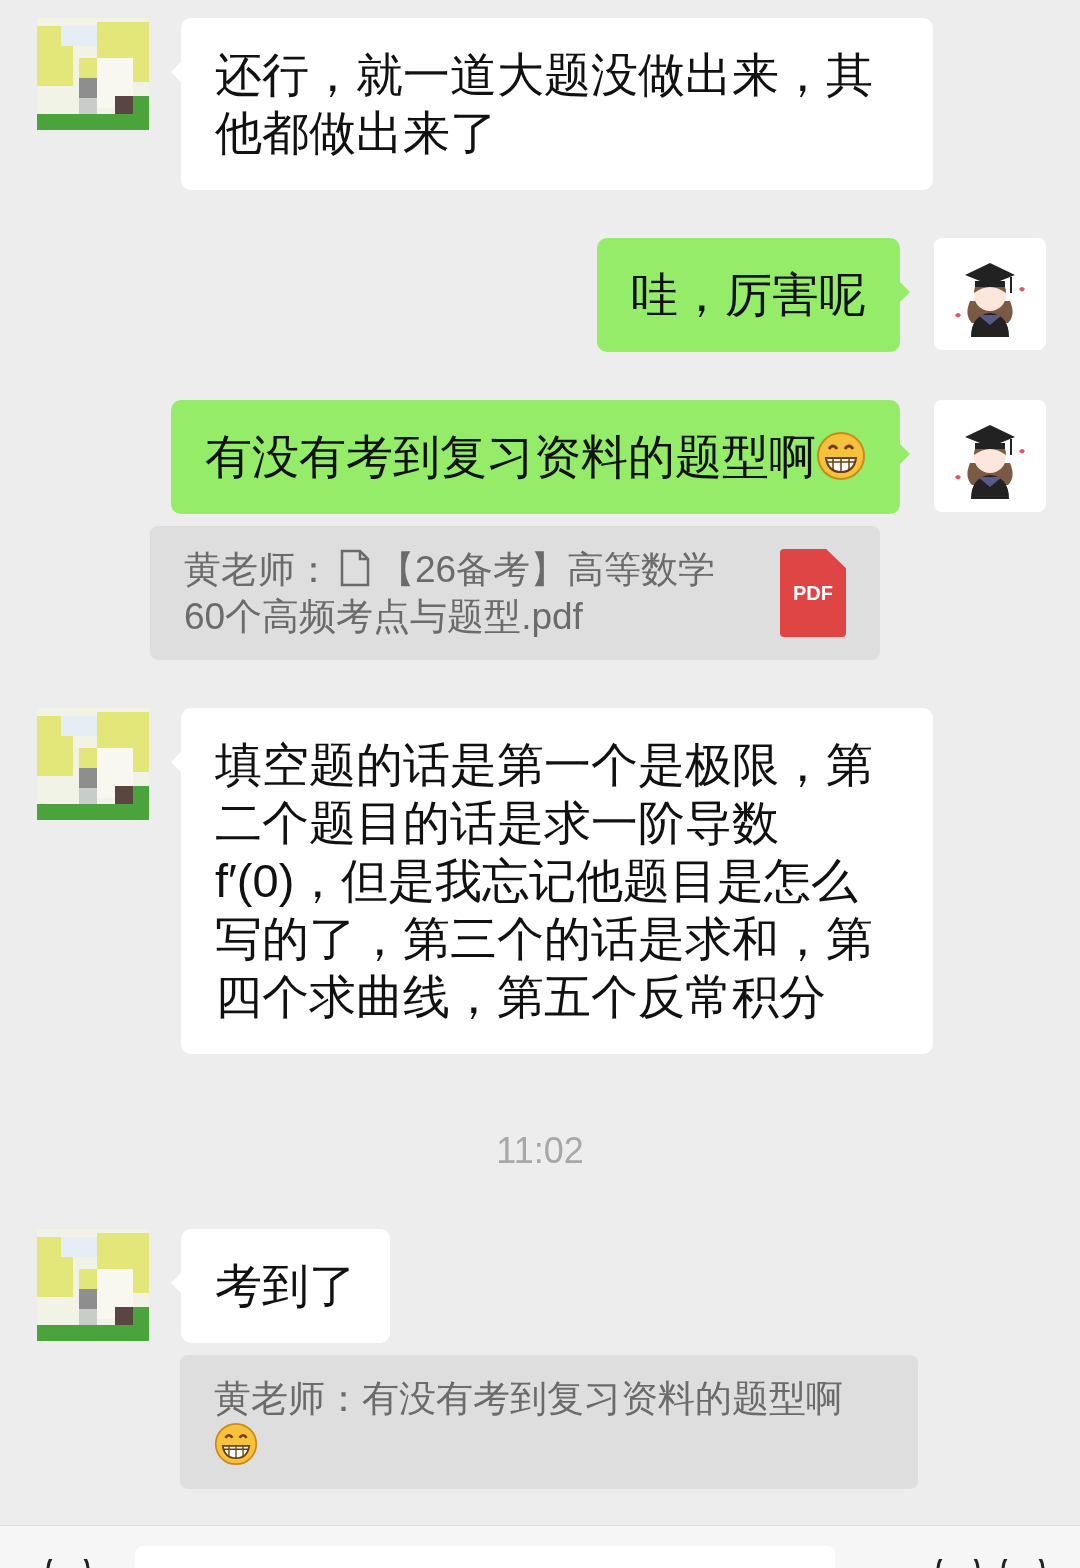  What do you see at coordinates (748, 294) in the screenshot?
I see `message-text: 哇，厉害呢` at bounding box center [748, 294].